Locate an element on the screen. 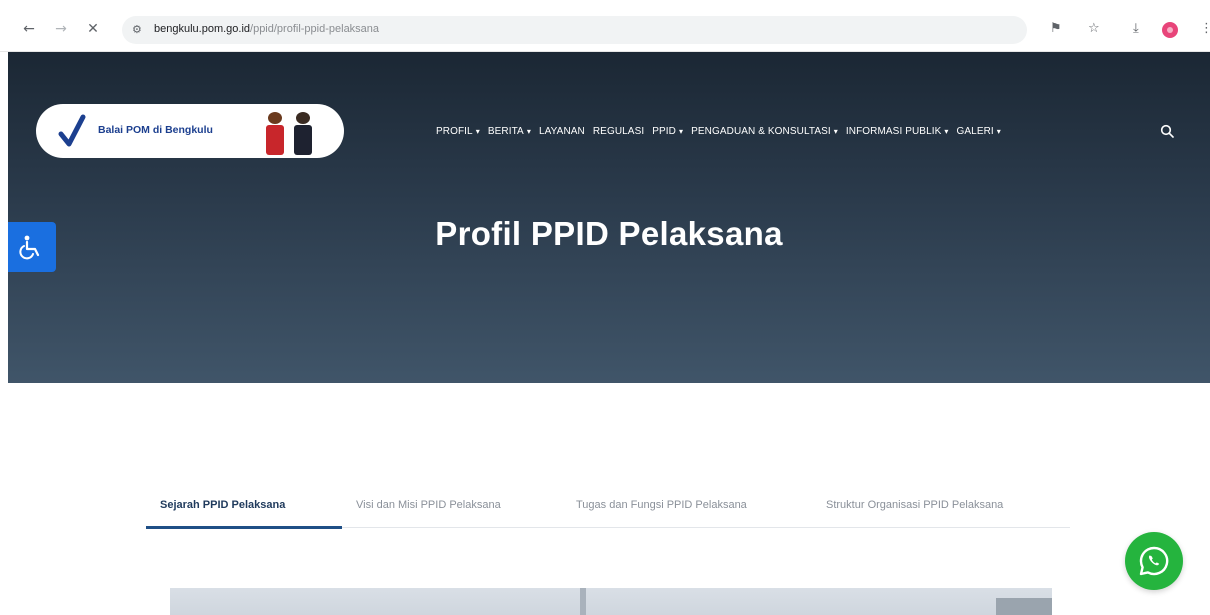 The image size is (1210, 615). tab-tugas-fungsi: Tugas dan Fungsi PPID Pelaksana is located at coordinates (661, 505).